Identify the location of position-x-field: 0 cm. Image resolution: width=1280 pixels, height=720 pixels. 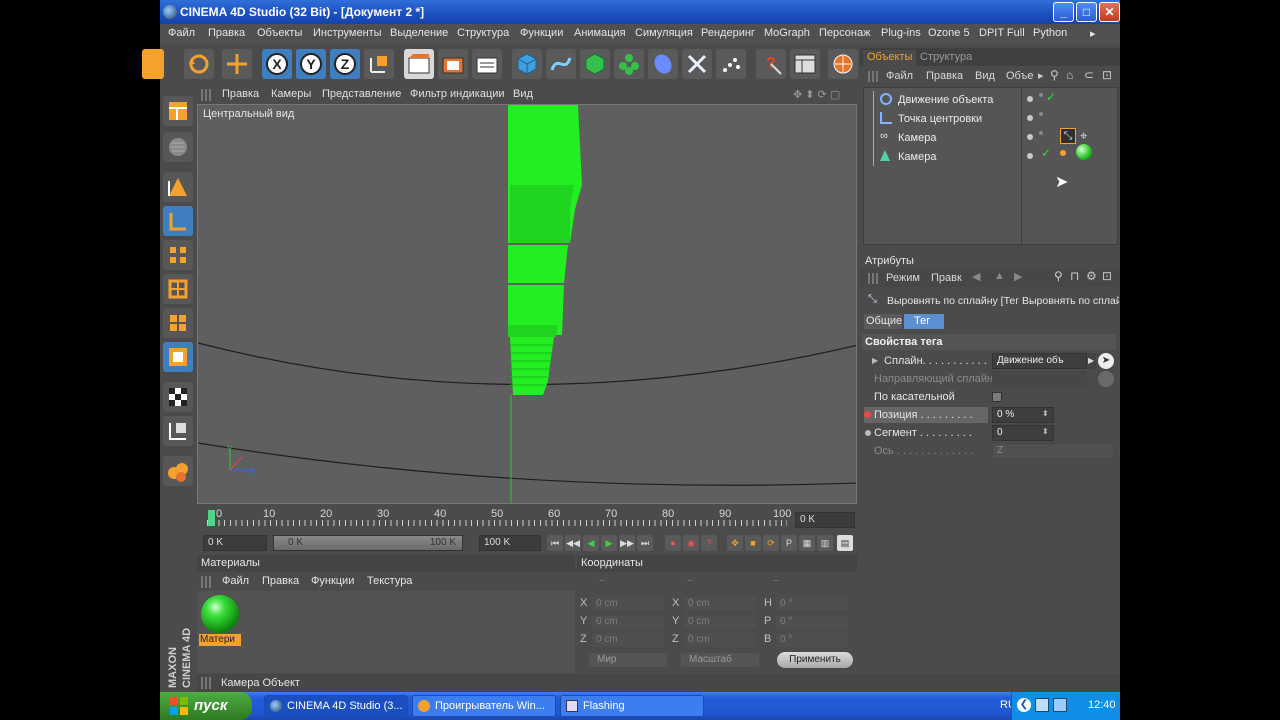
(628, 604).